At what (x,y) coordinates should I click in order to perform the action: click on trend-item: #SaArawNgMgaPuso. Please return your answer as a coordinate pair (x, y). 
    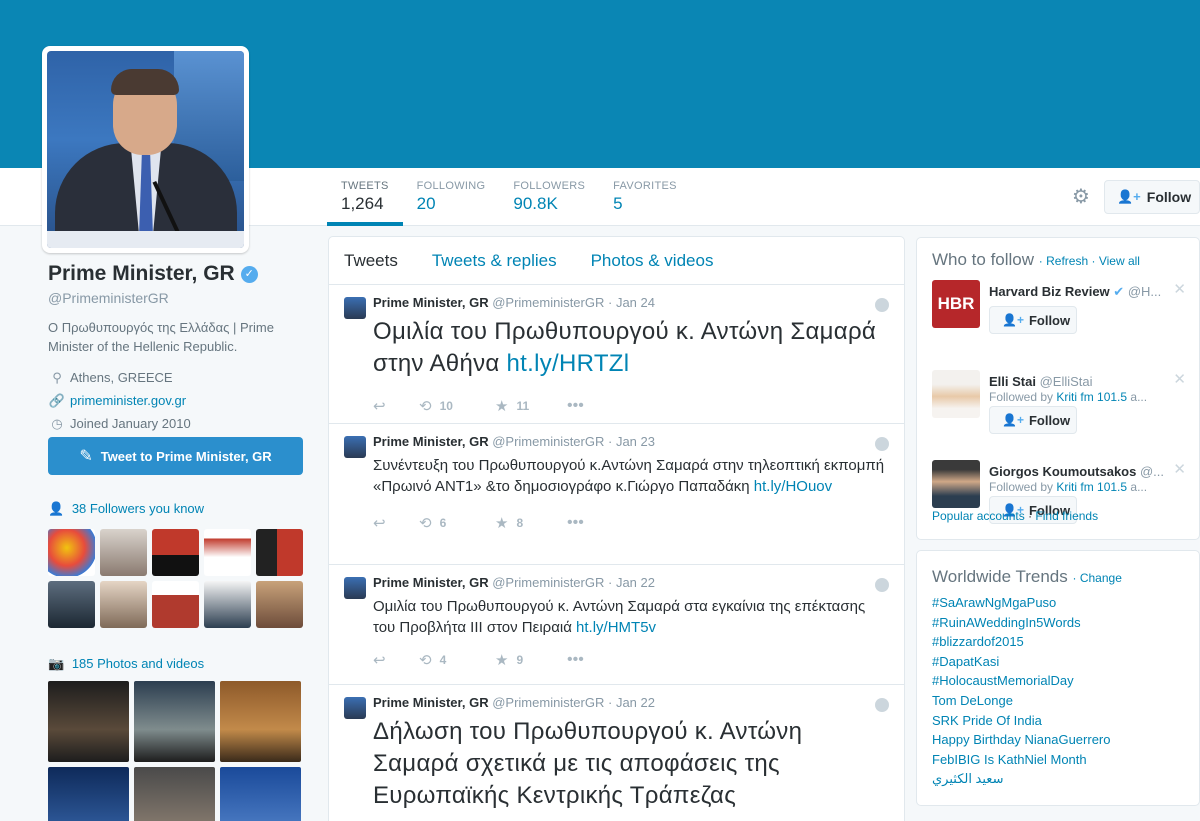
    Looking at the image, I should click on (1058, 603).